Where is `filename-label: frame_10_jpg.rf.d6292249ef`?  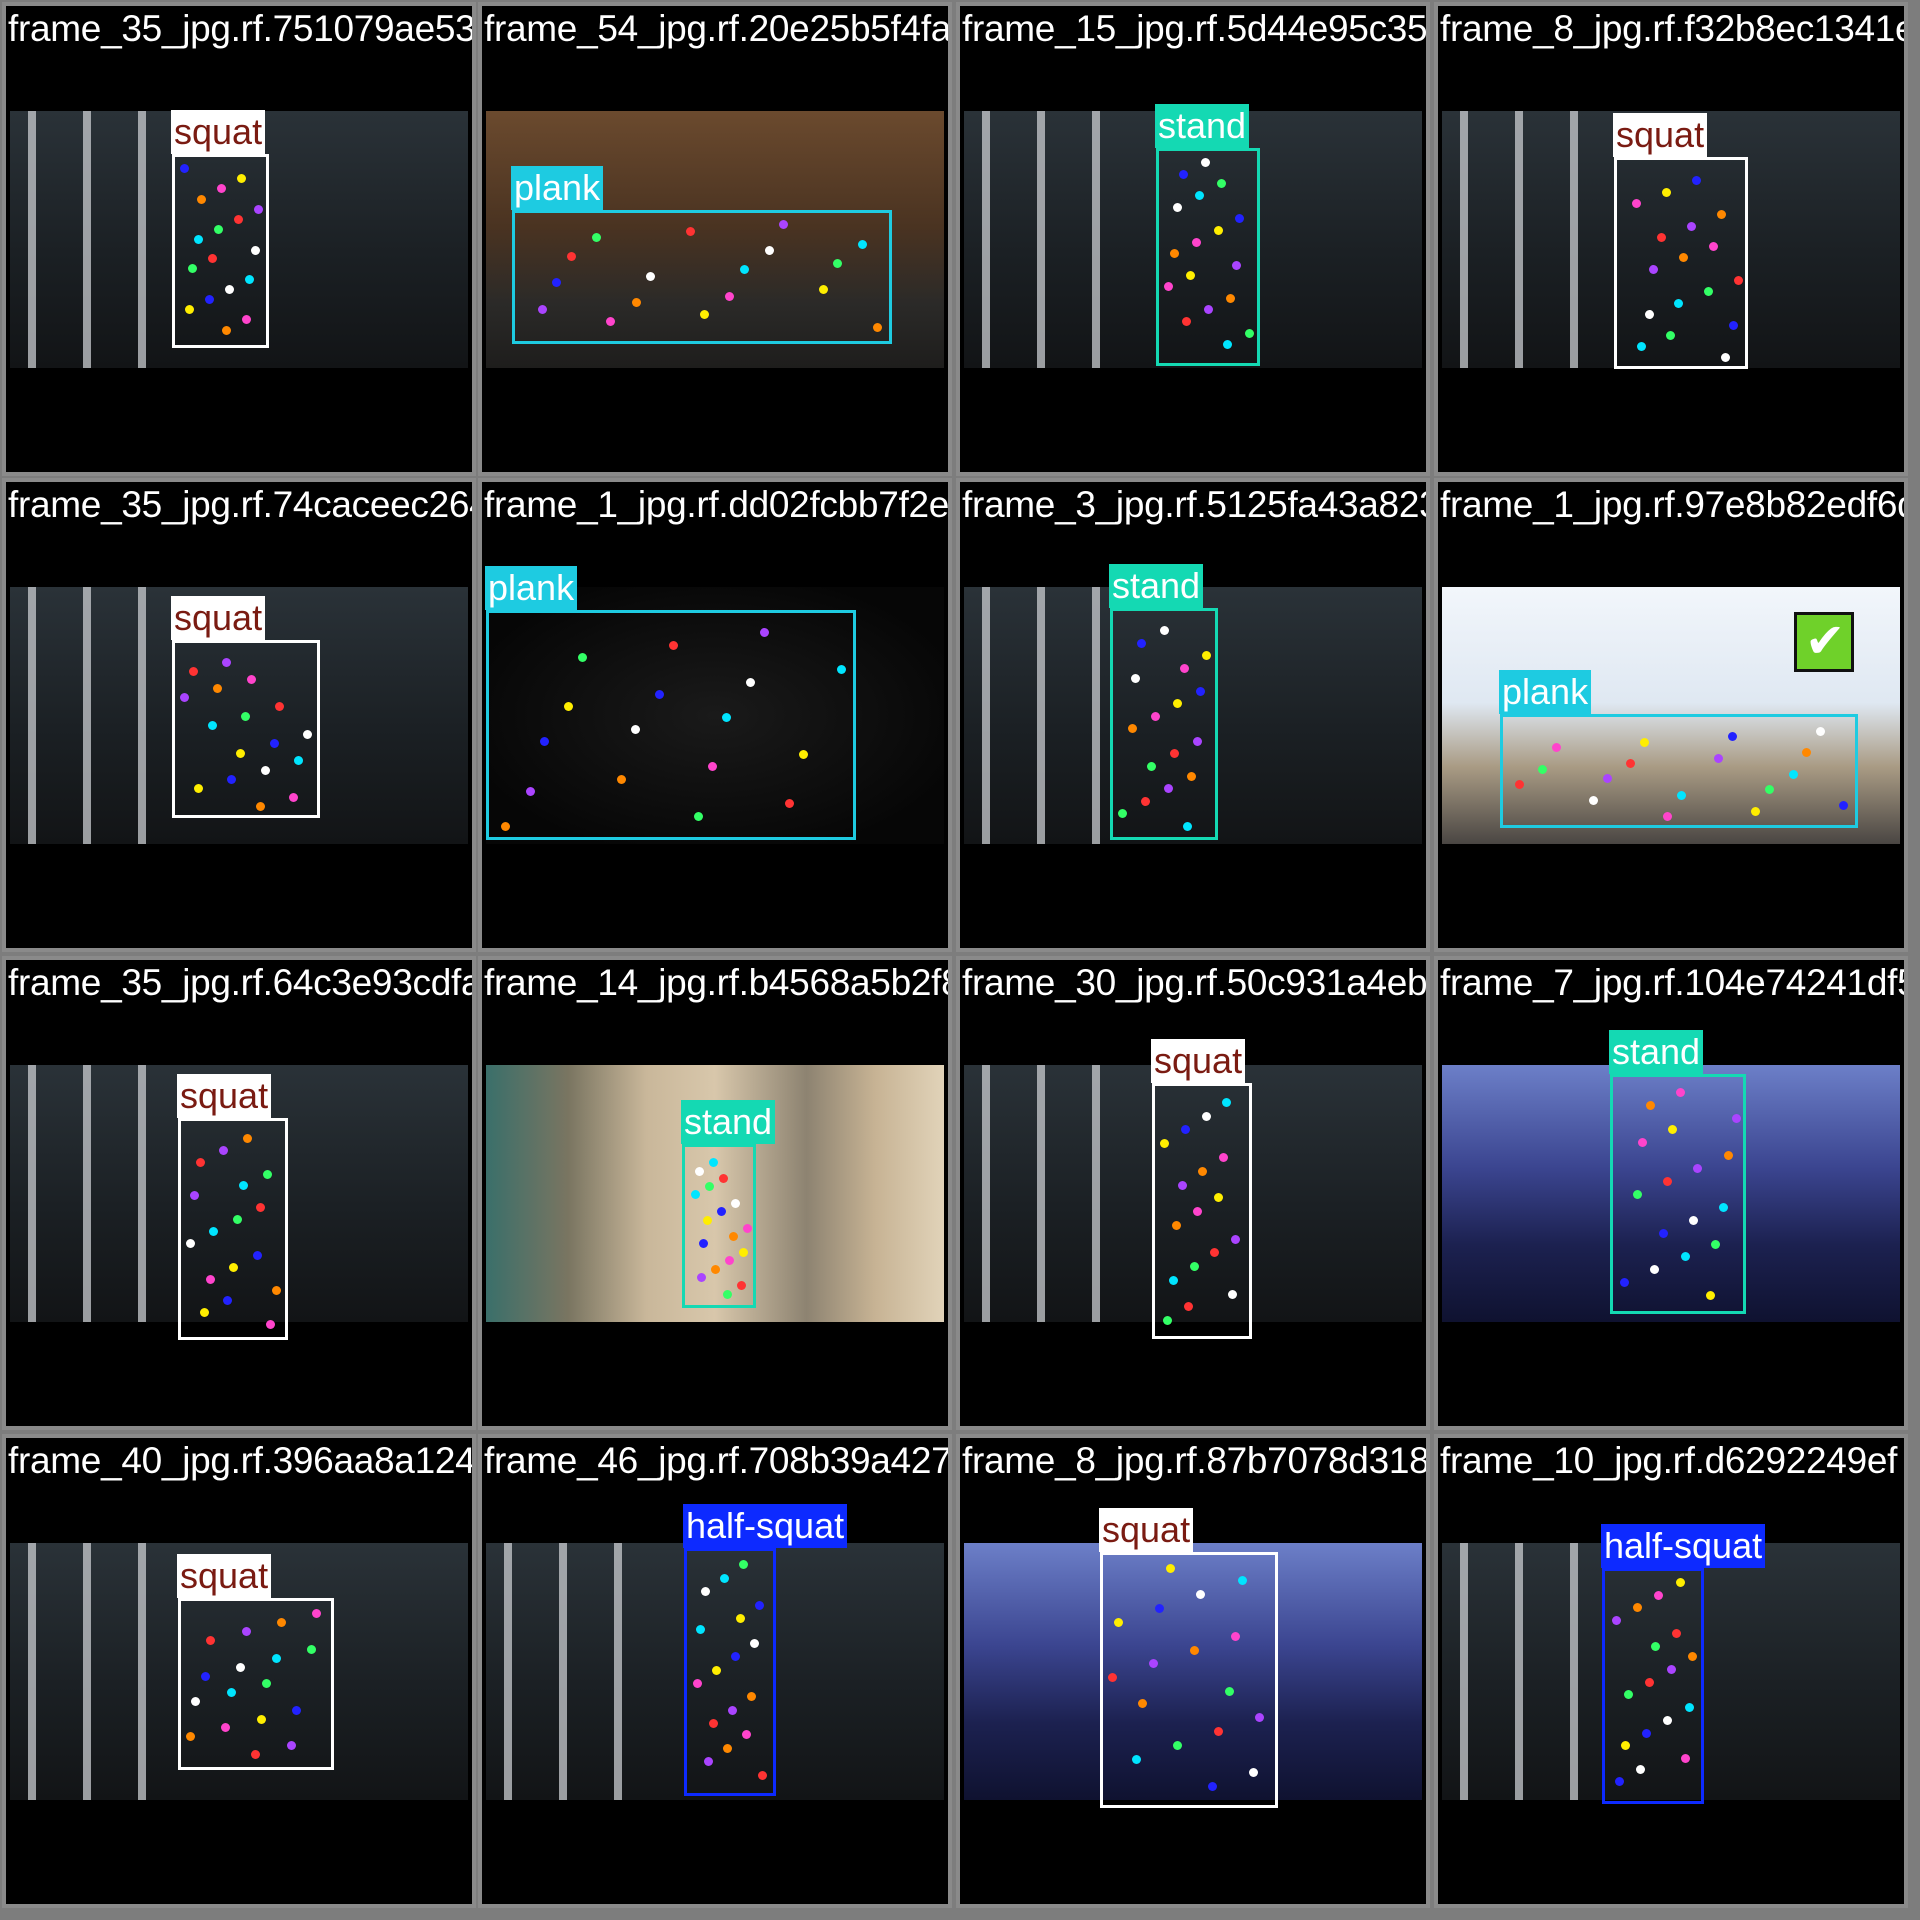
filename-label: frame_10_jpg.rf.d6292249ef is located at coordinates (1669, 1460).